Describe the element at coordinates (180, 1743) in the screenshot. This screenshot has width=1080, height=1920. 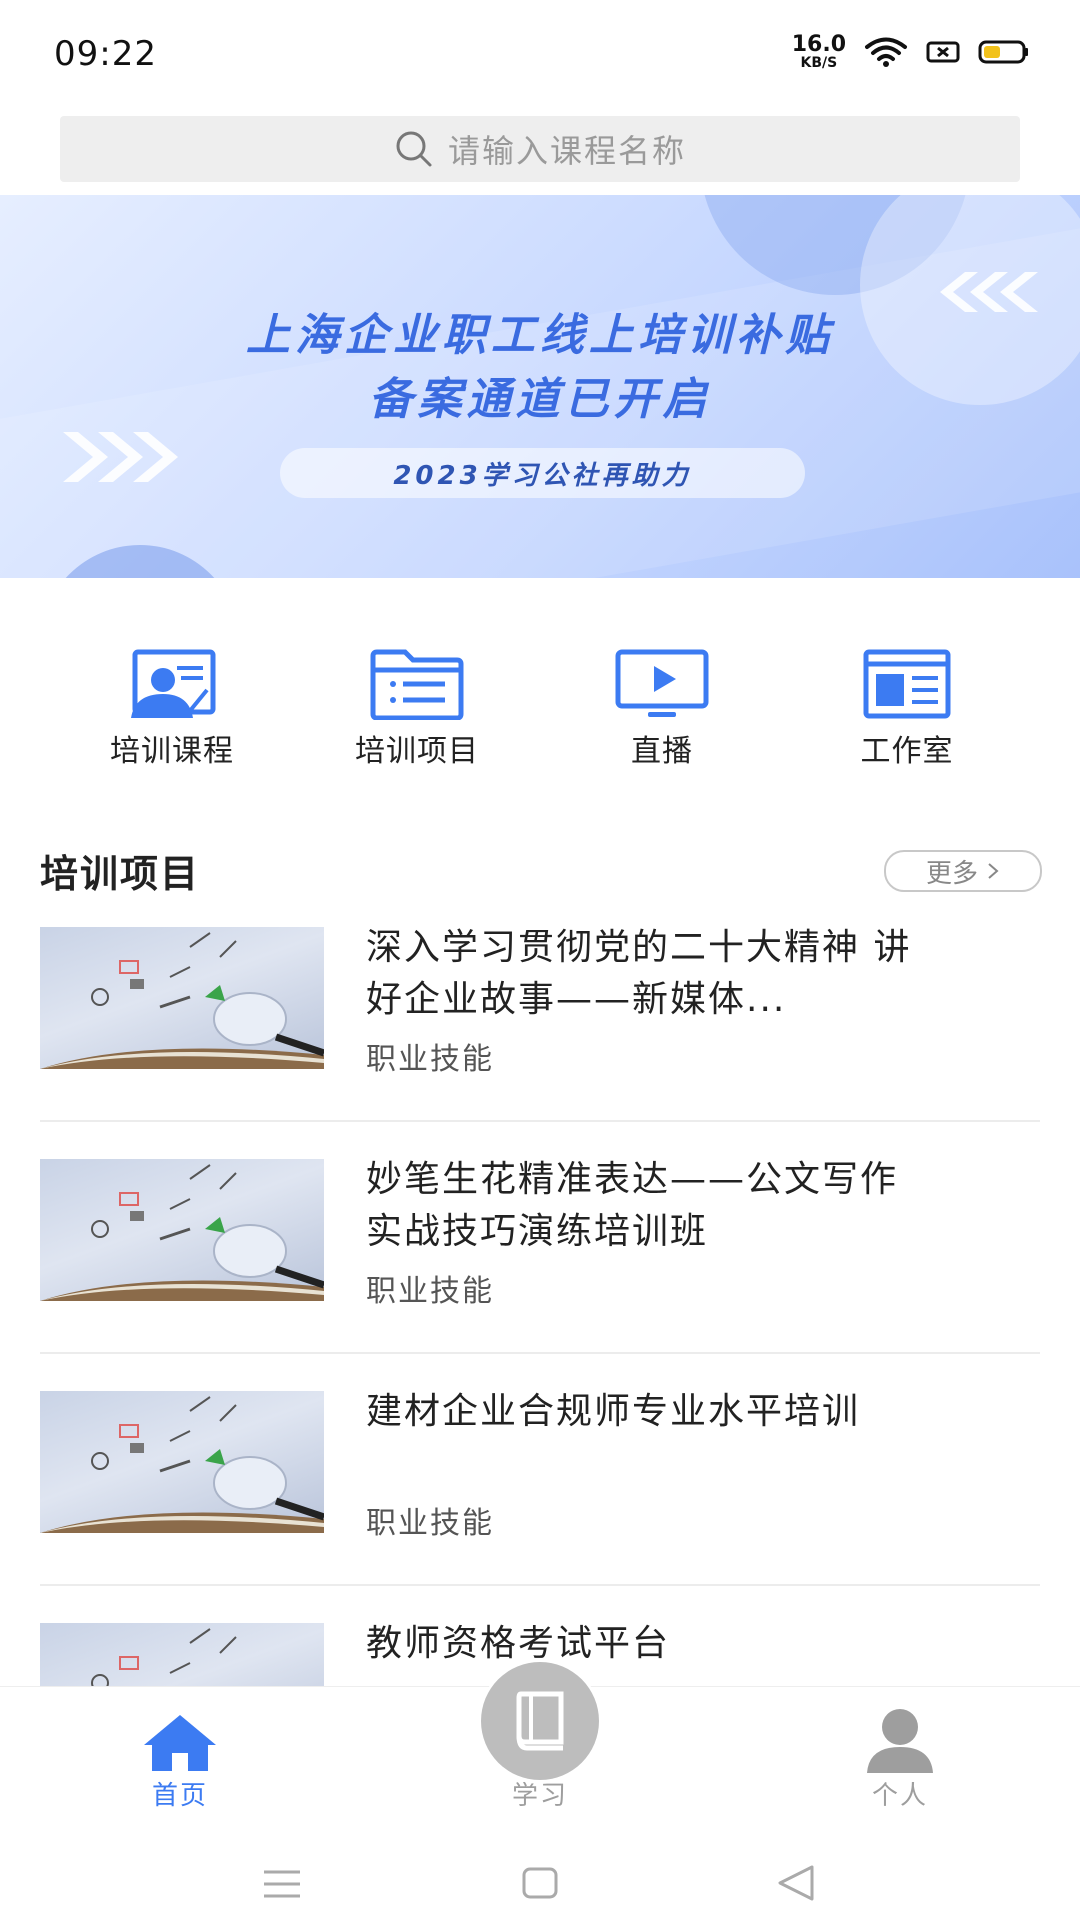
I see `home-icon` at that location.